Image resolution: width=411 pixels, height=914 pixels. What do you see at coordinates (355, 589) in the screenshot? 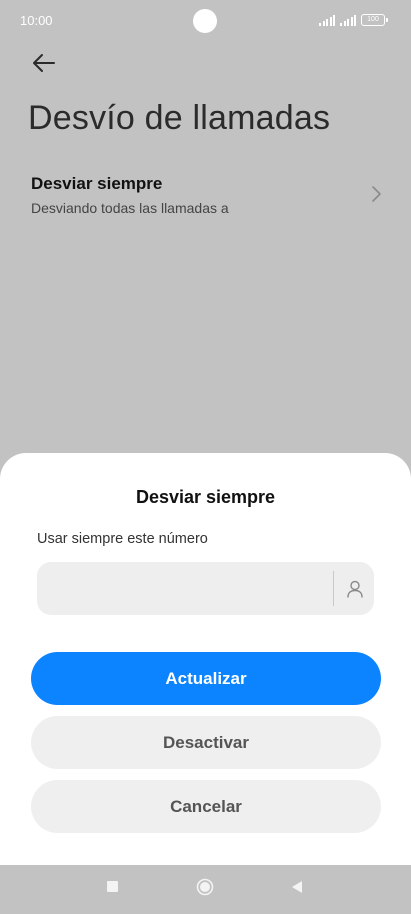
I see `person-icon` at bounding box center [355, 589].